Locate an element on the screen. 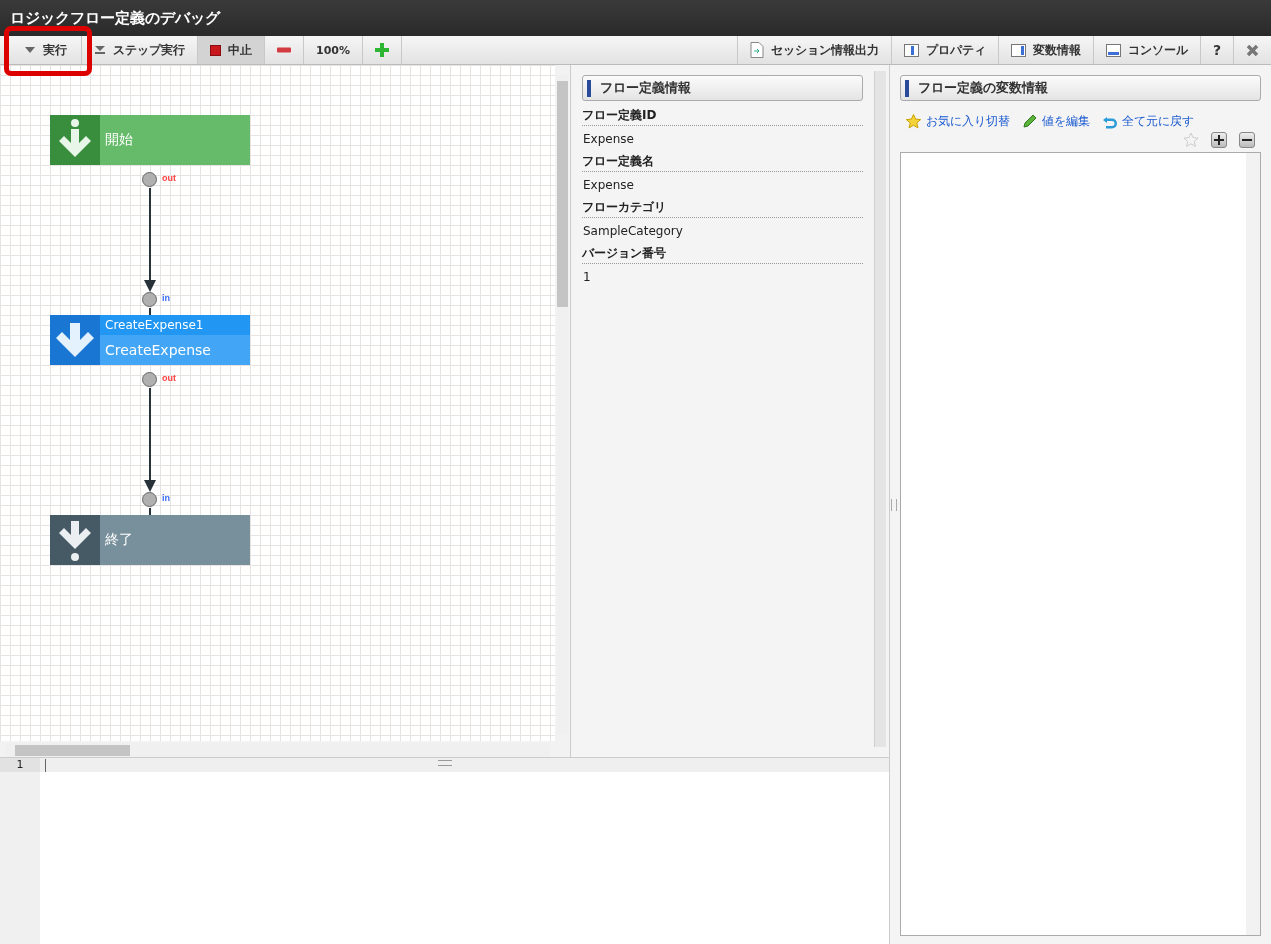 The height and width of the screenshot is (944, 1271). field-label: フロー定義ID is located at coordinates (722, 115).